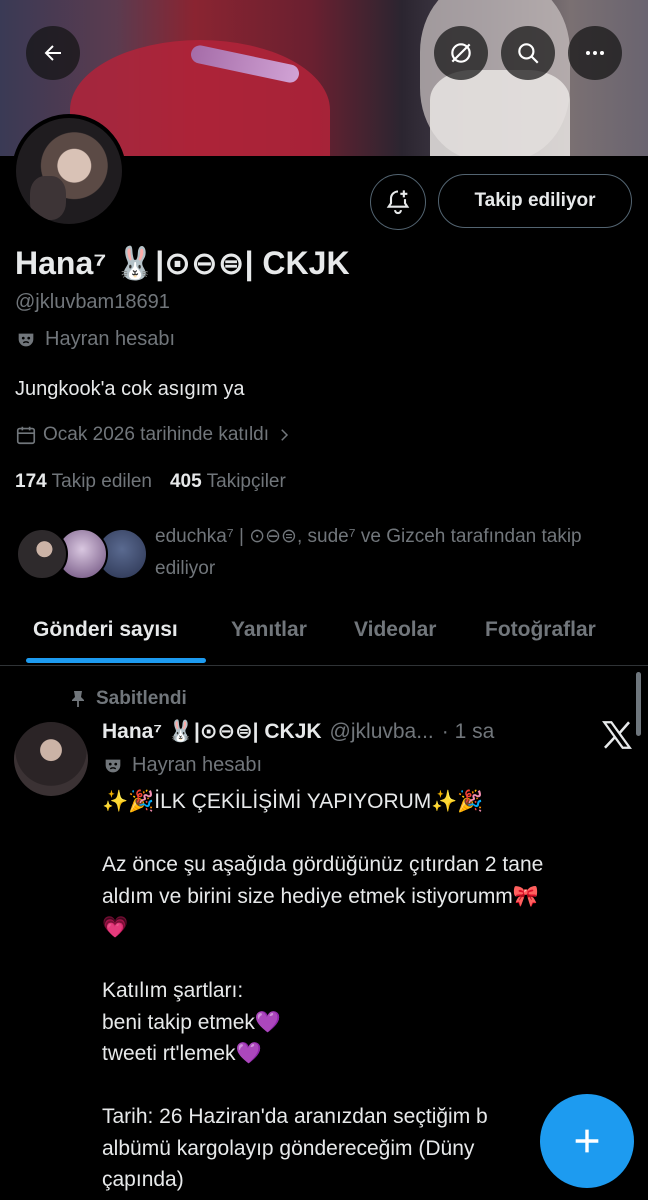 This screenshot has width=648, height=1200. I want to click on followers-label: Takipçiler, so click(246, 481).